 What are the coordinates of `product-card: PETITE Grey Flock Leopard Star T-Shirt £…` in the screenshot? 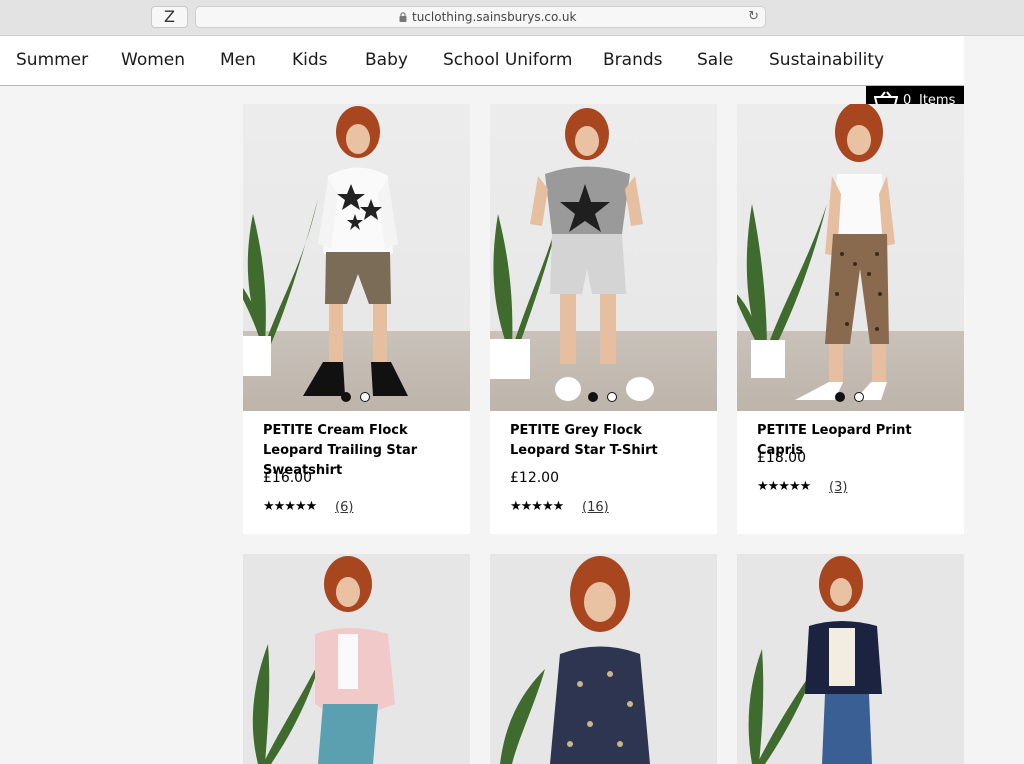 It's located at (603, 319).